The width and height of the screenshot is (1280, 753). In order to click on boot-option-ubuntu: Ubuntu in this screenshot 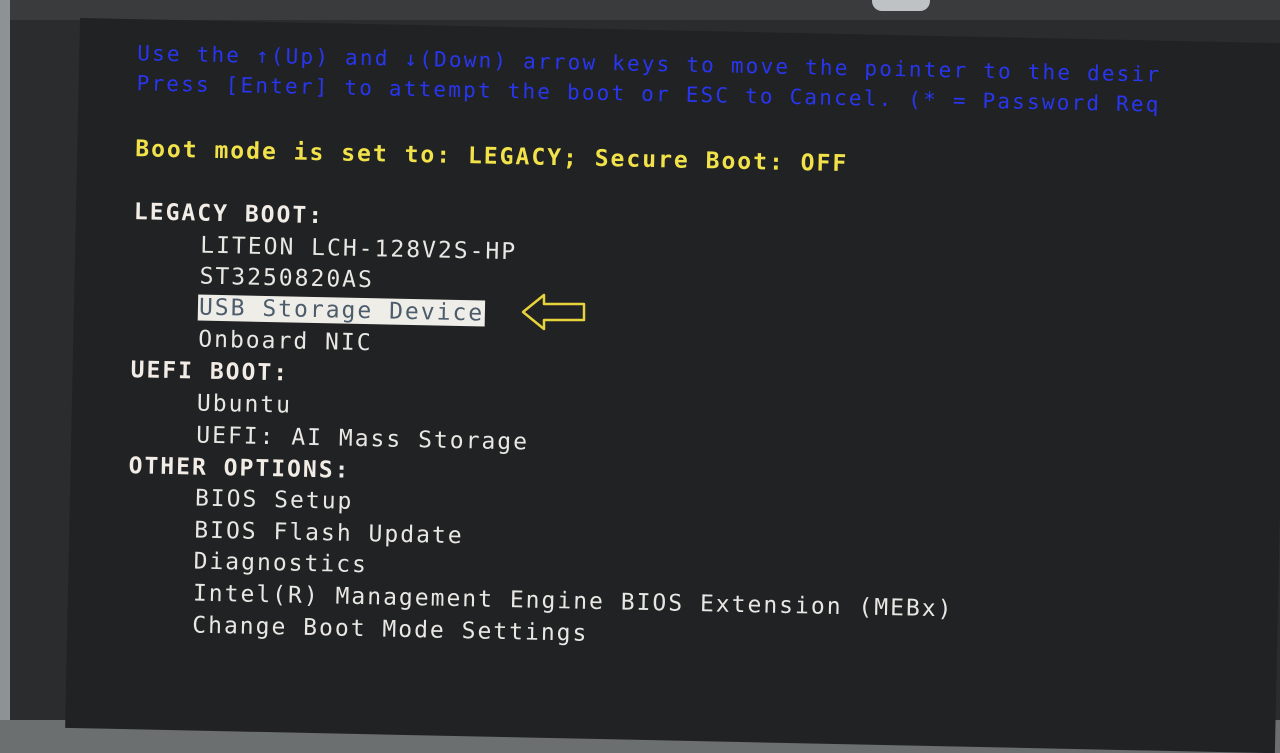, I will do `click(245, 405)`.